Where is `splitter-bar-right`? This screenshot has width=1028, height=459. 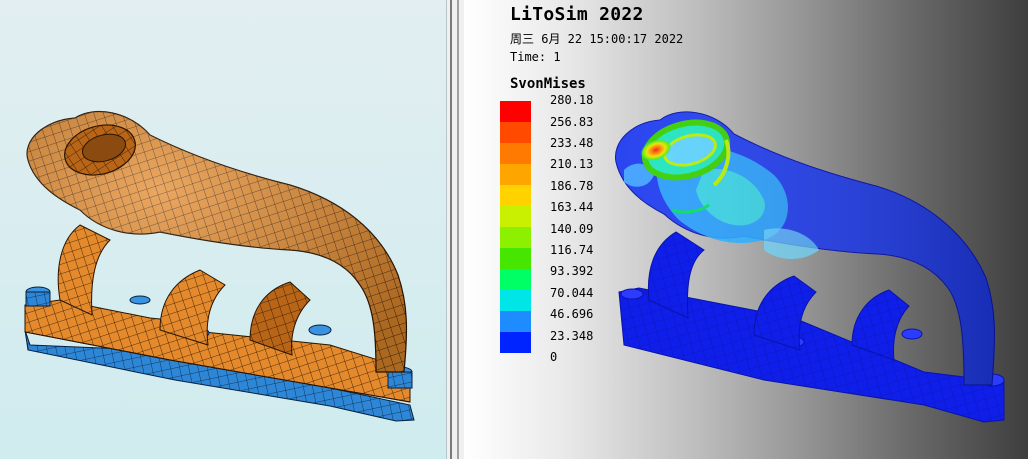
splitter-bar-right is located at coordinates (458, 229).